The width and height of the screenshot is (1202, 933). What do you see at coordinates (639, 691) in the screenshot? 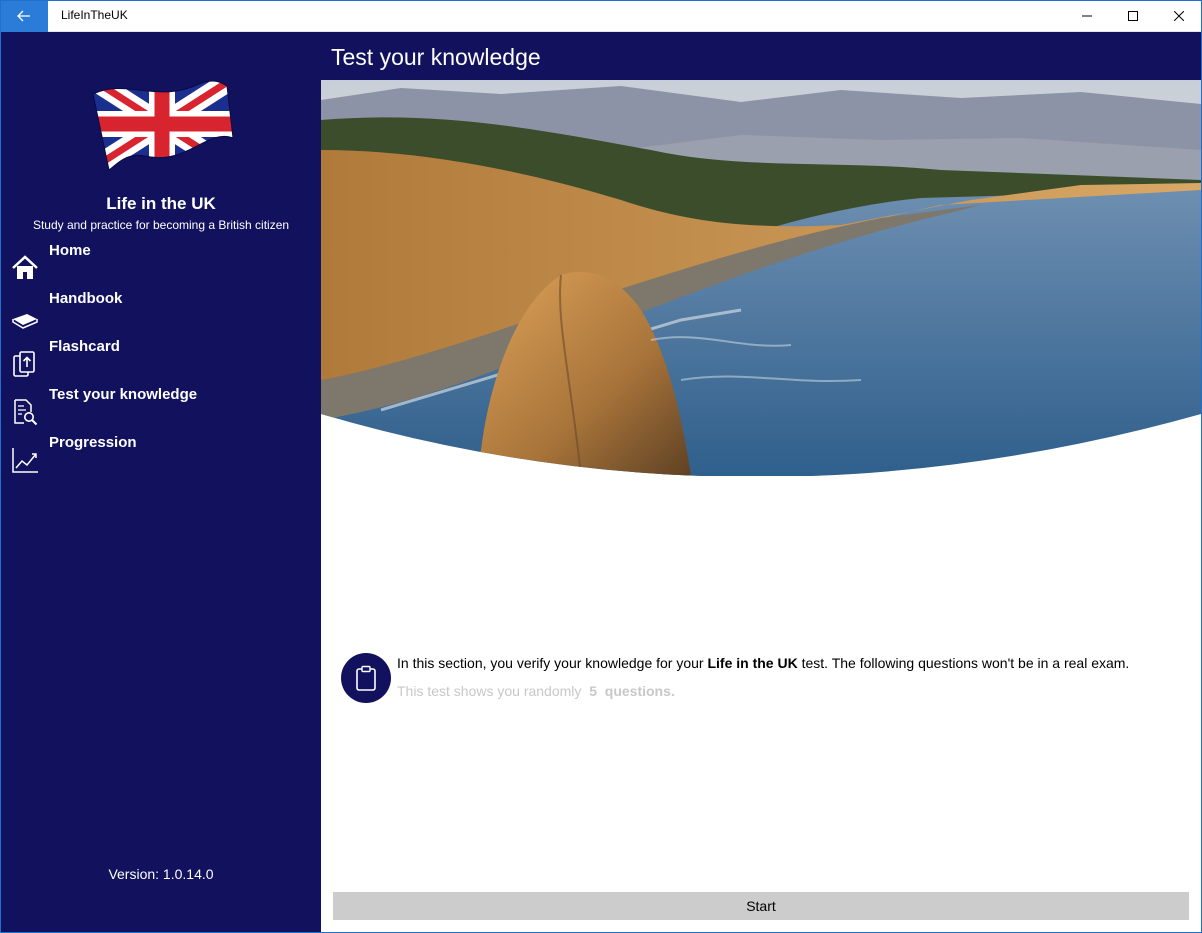
I see `question-count-suffix: questions.` at bounding box center [639, 691].